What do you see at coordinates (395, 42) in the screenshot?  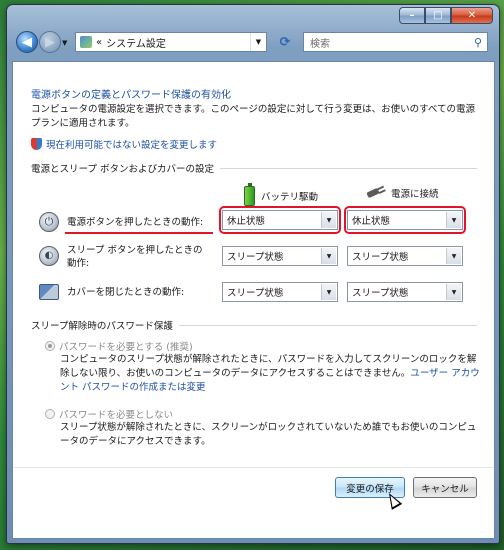 I see `search-box: 検索 ⚲` at bounding box center [395, 42].